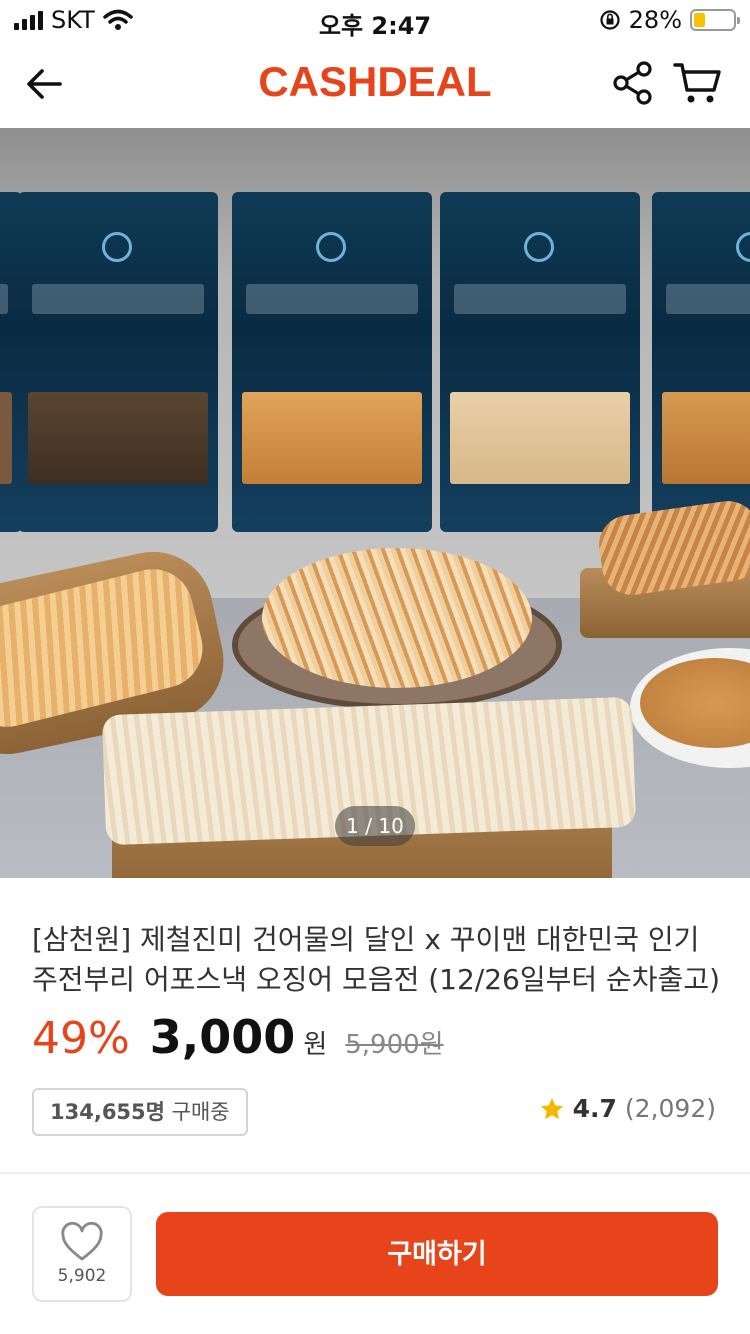 This screenshot has height=1334, width=750. I want to click on discount-rate: 49%, so click(81, 1038).